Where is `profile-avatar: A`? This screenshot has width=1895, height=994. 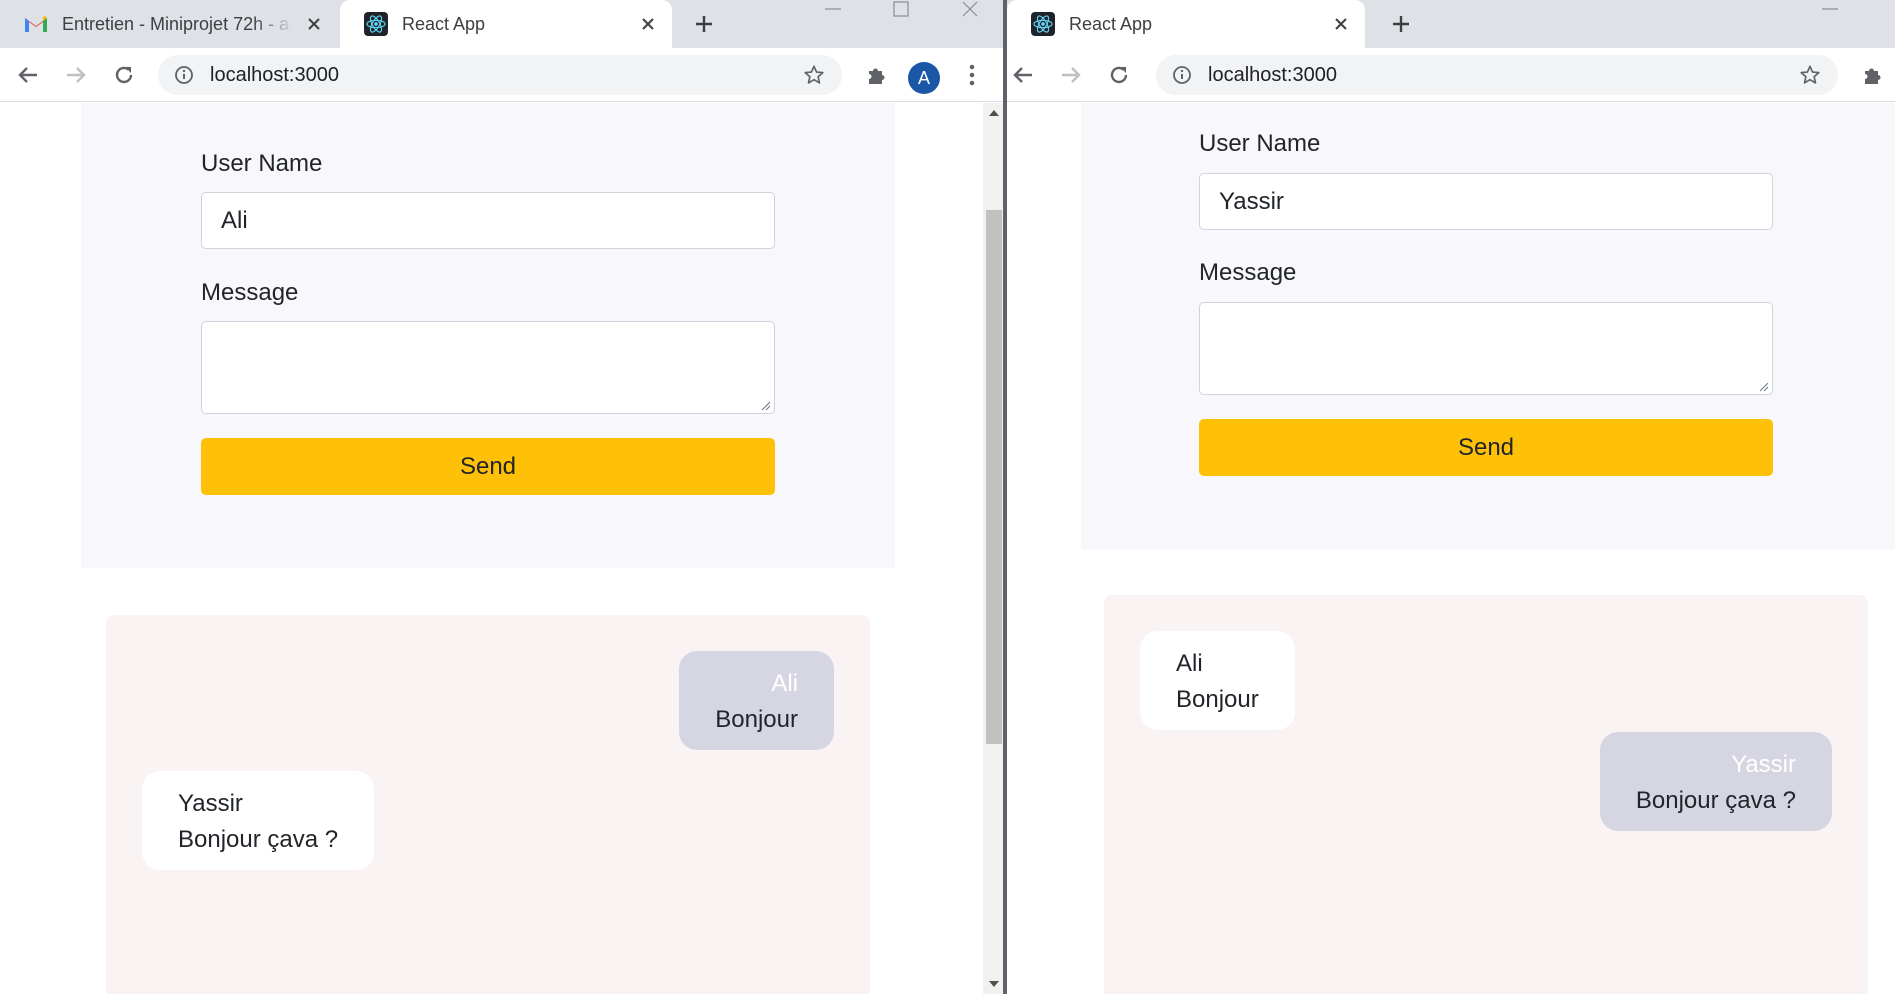 profile-avatar: A is located at coordinates (924, 78).